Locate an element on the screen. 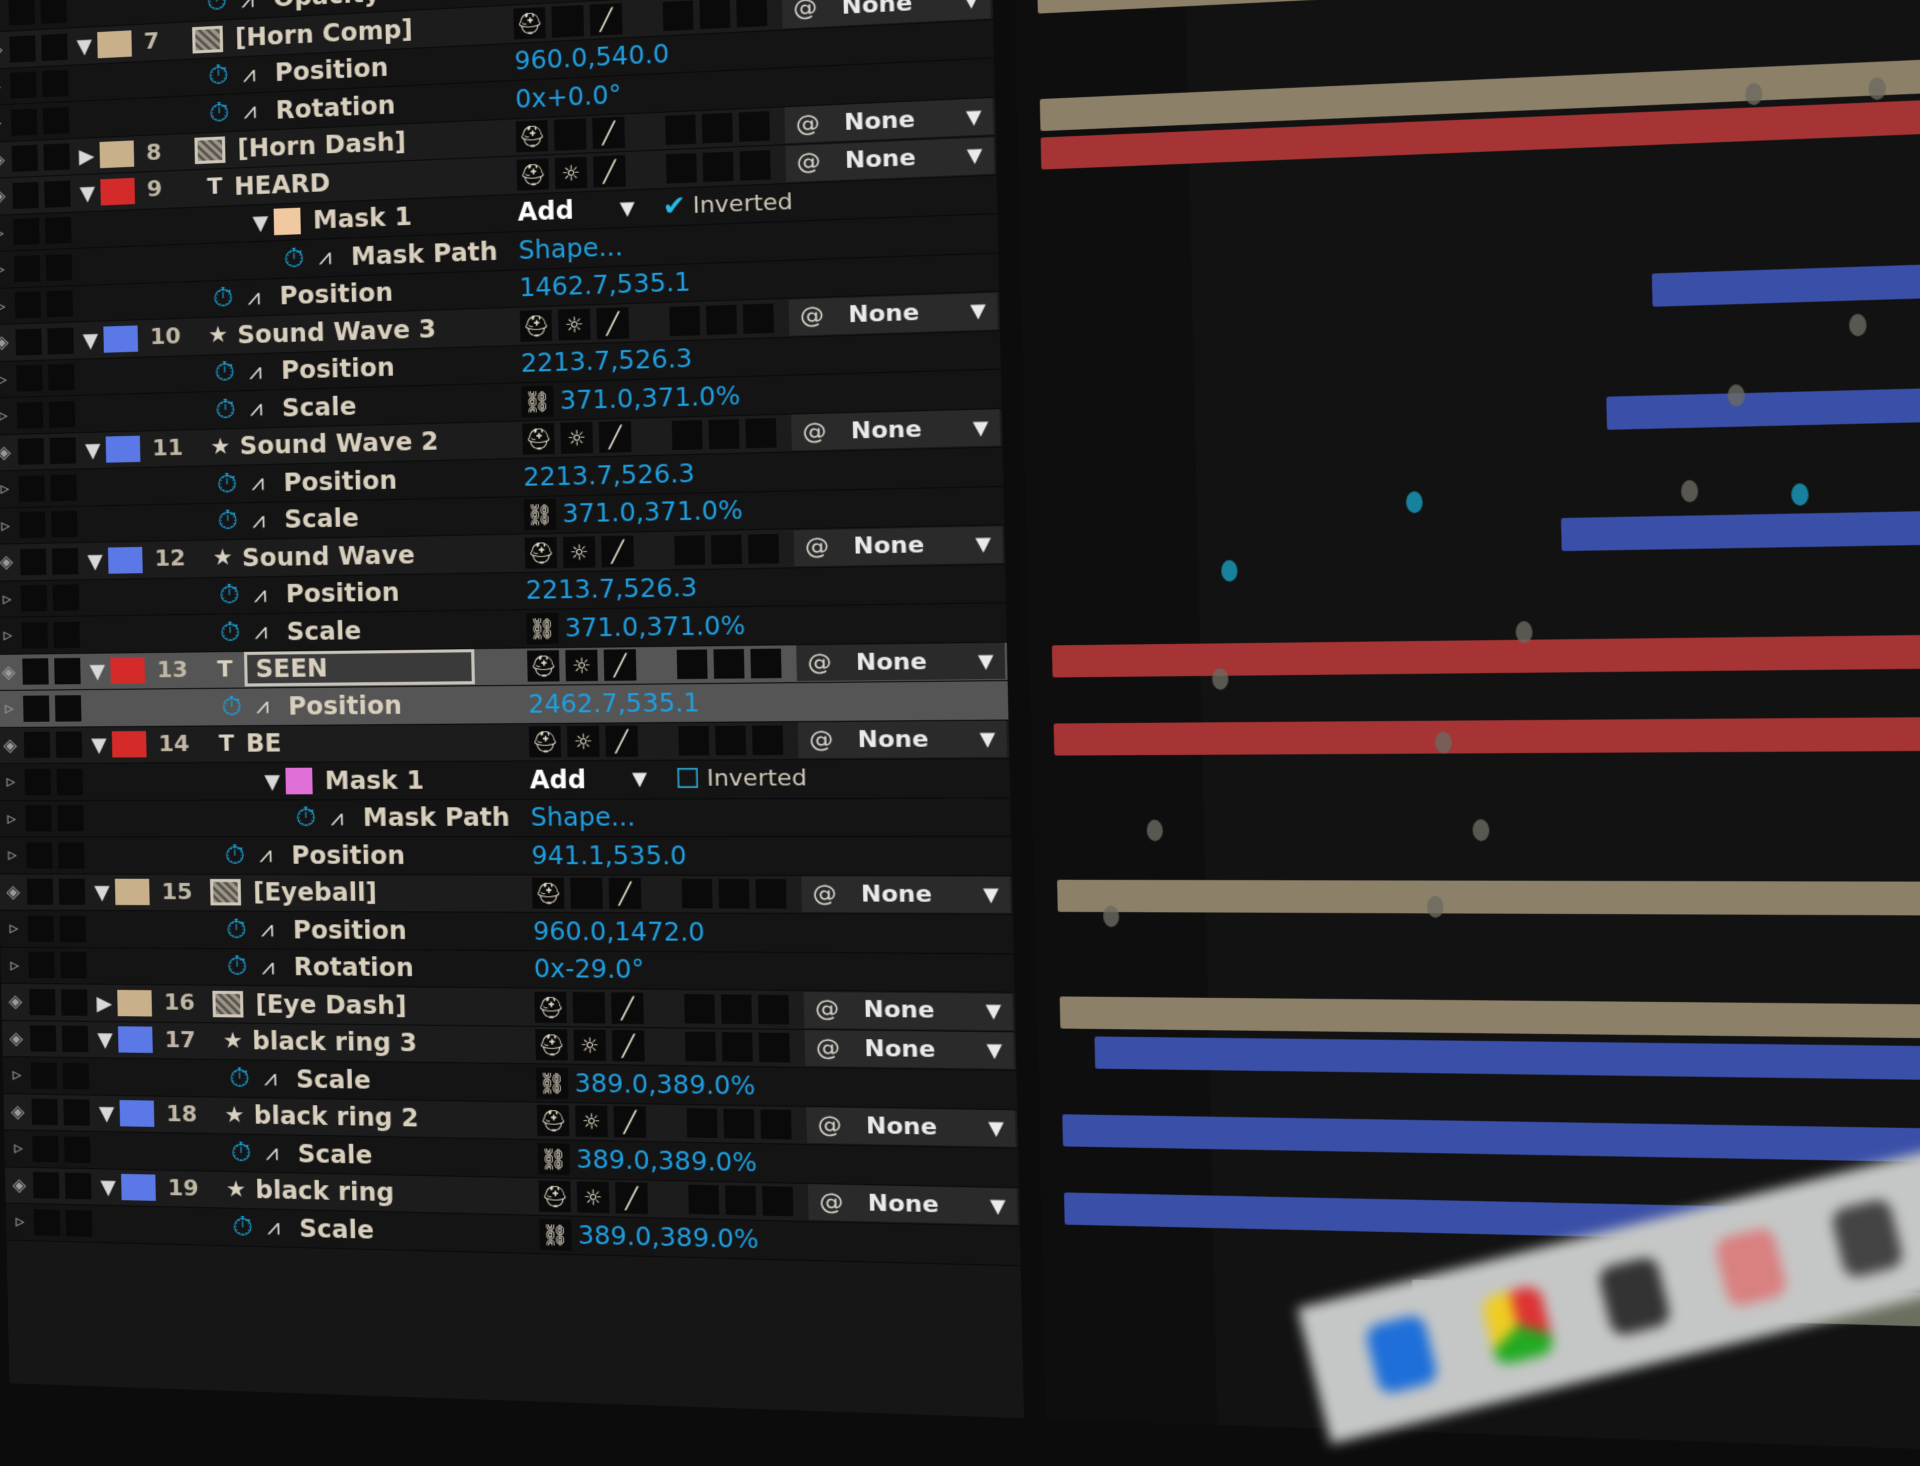 The height and width of the screenshot is (1466, 1920). property-value: 371.0,371.0% is located at coordinates (654, 627).